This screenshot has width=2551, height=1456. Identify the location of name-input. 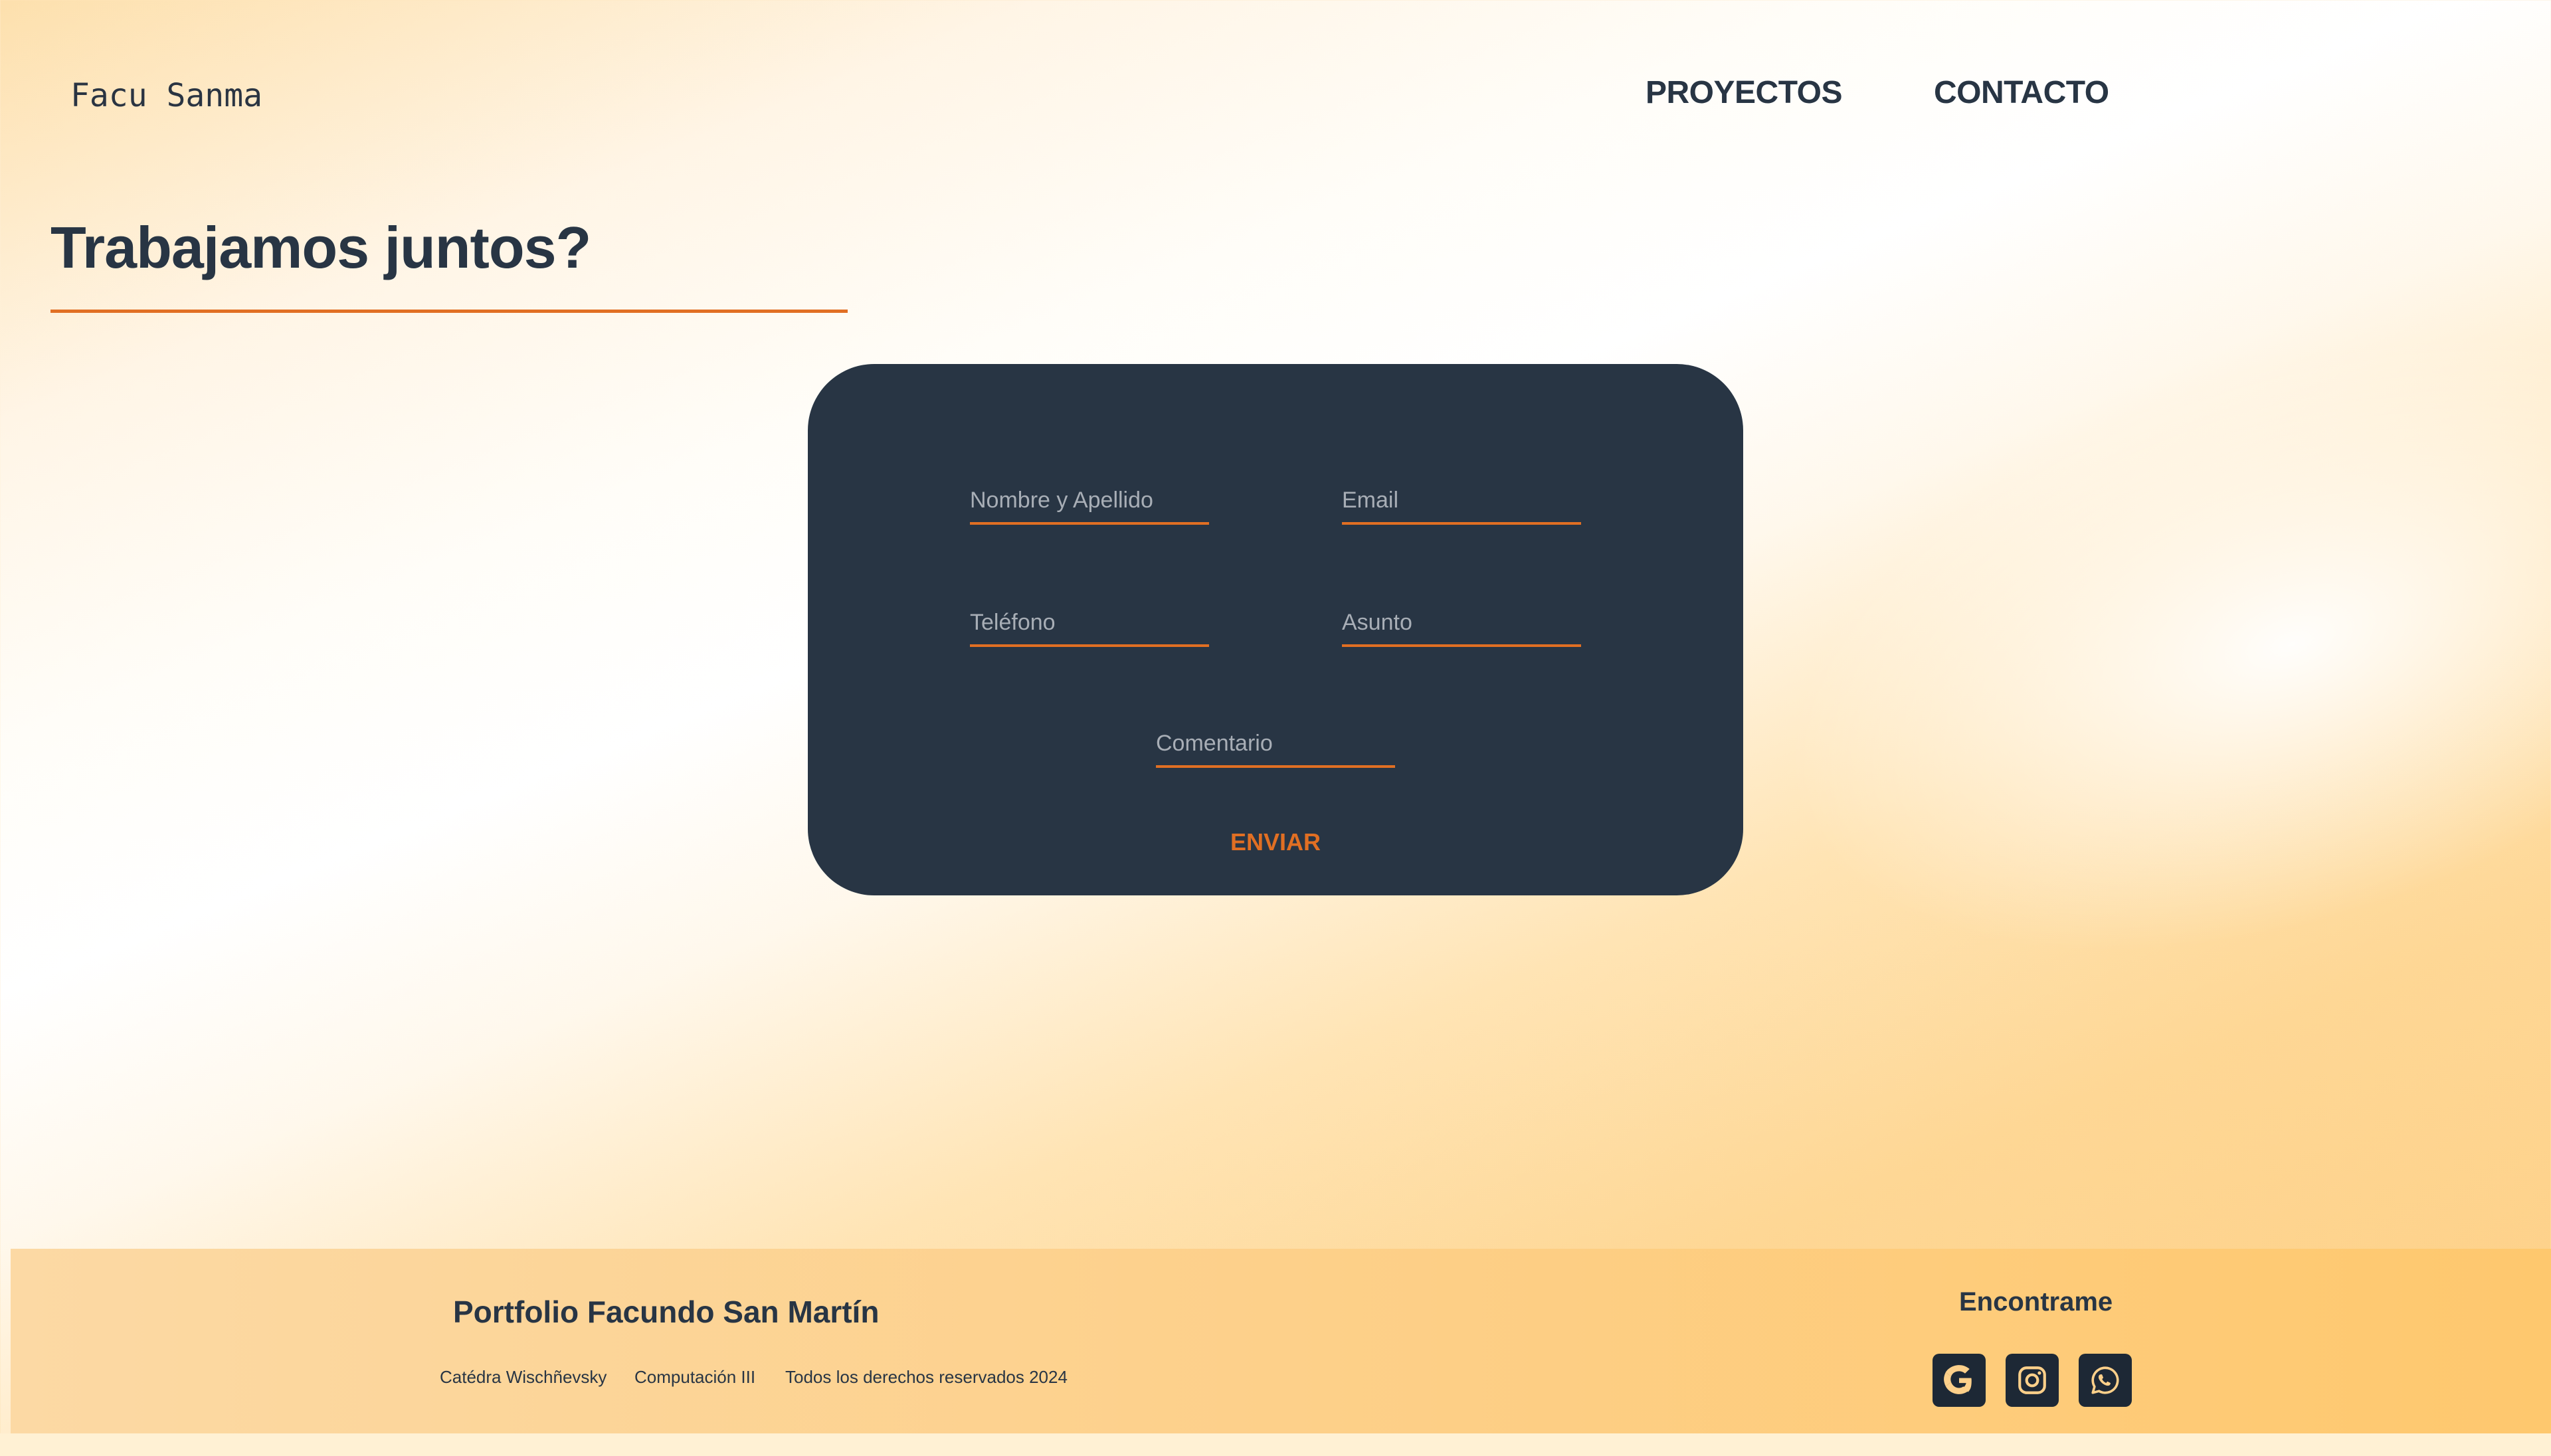
(1089, 504).